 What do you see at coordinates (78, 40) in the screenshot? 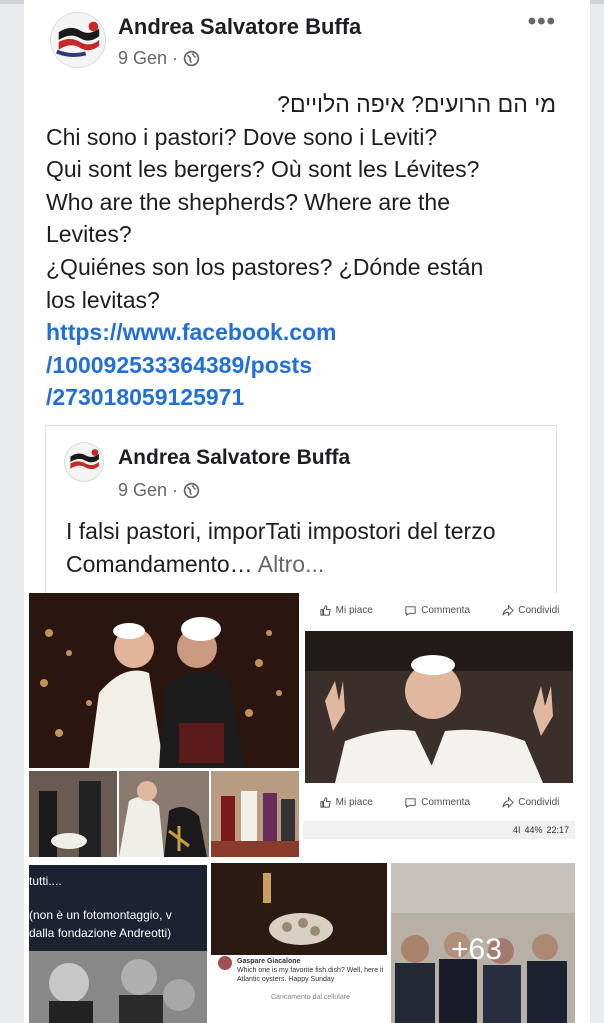
I see `author-avatar` at bounding box center [78, 40].